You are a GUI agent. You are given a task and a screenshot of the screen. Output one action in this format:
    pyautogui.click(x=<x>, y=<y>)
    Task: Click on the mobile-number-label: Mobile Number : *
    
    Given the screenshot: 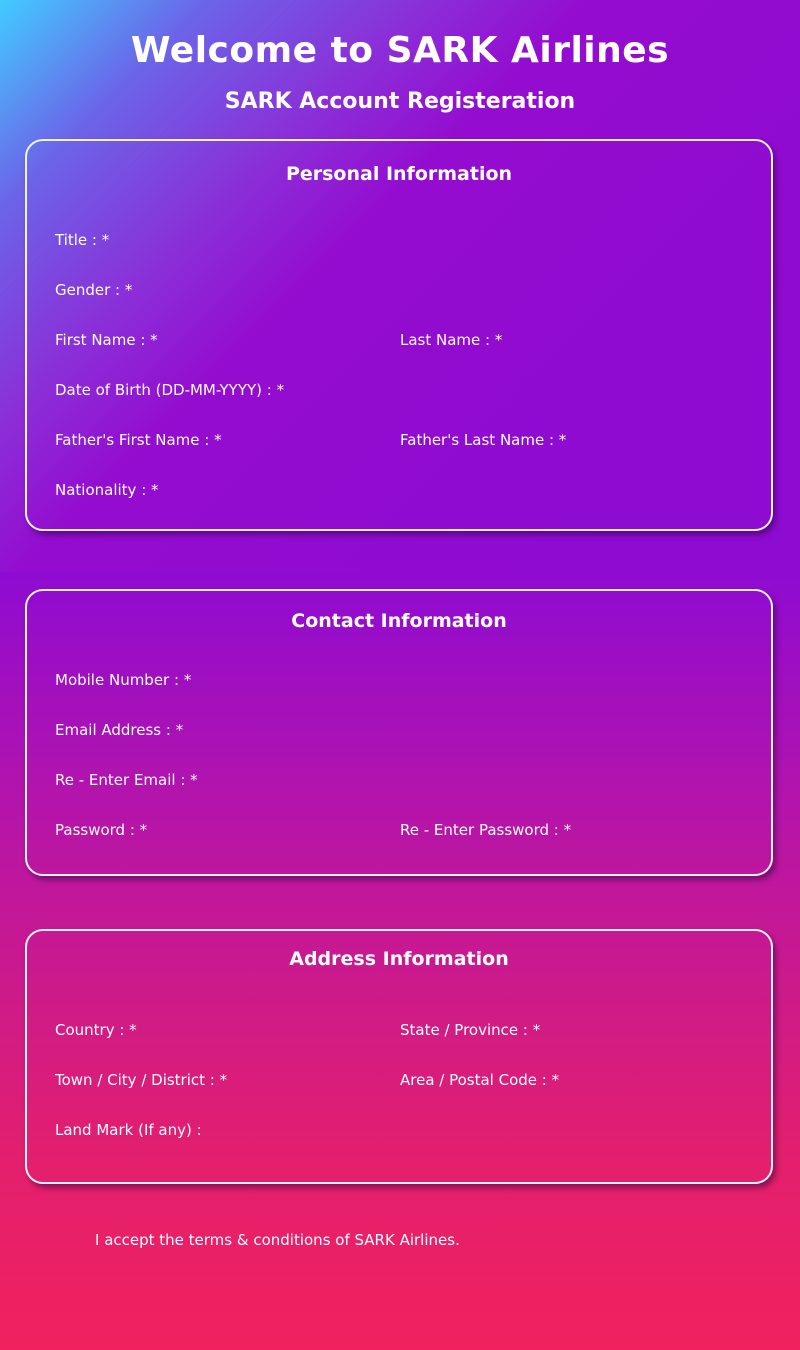 What is the action you would take?
    pyautogui.click(x=123, y=680)
    